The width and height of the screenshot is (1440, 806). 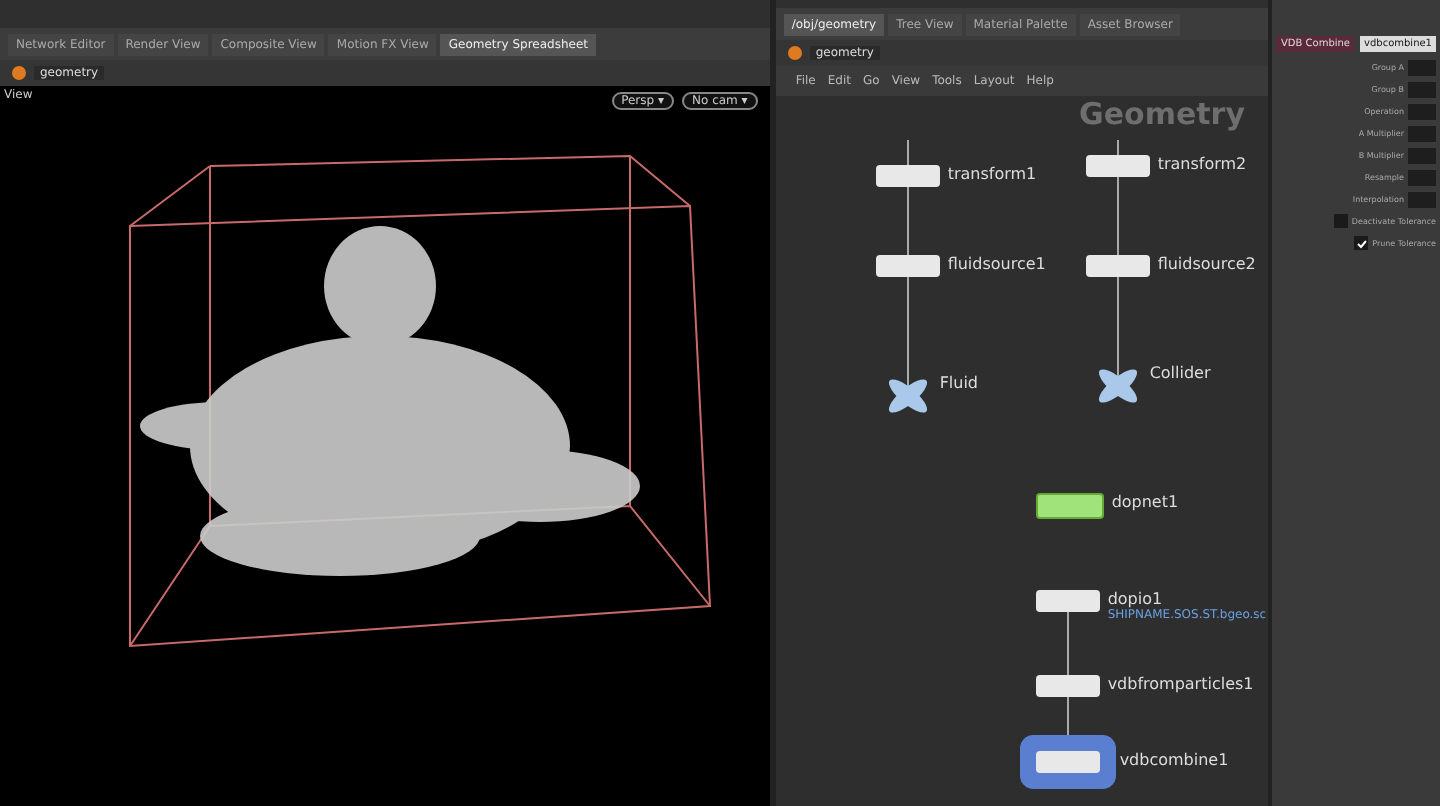 What do you see at coordinates (1174, 760) in the screenshot?
I see `node-name: vdbcombine1` at bounding box center [1174, 760].